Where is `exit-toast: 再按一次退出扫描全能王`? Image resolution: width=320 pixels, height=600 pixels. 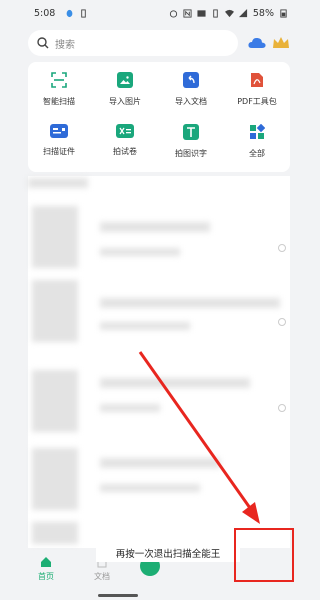 exit-toast: 再按一次退出扫描全能王 is located at coordinates (168, 553).